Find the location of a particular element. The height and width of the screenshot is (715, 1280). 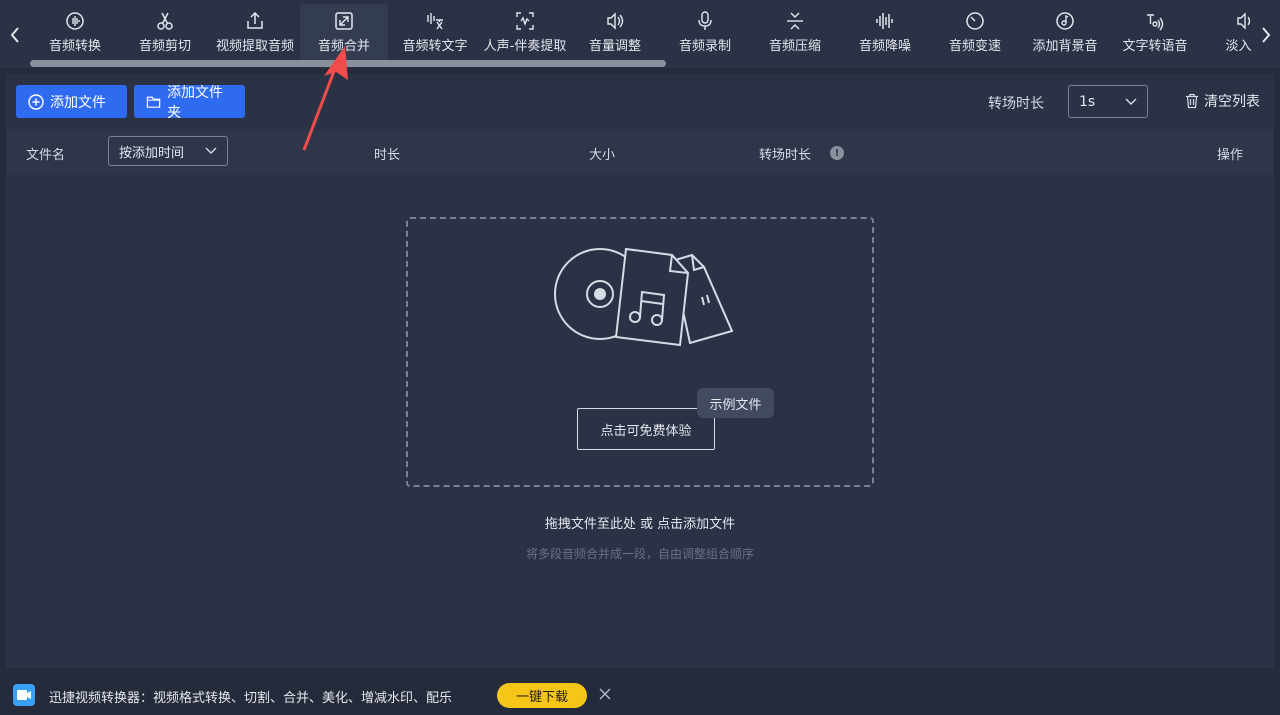

sample-file-badge: 示例文件 is located at coordinates (735, 403).